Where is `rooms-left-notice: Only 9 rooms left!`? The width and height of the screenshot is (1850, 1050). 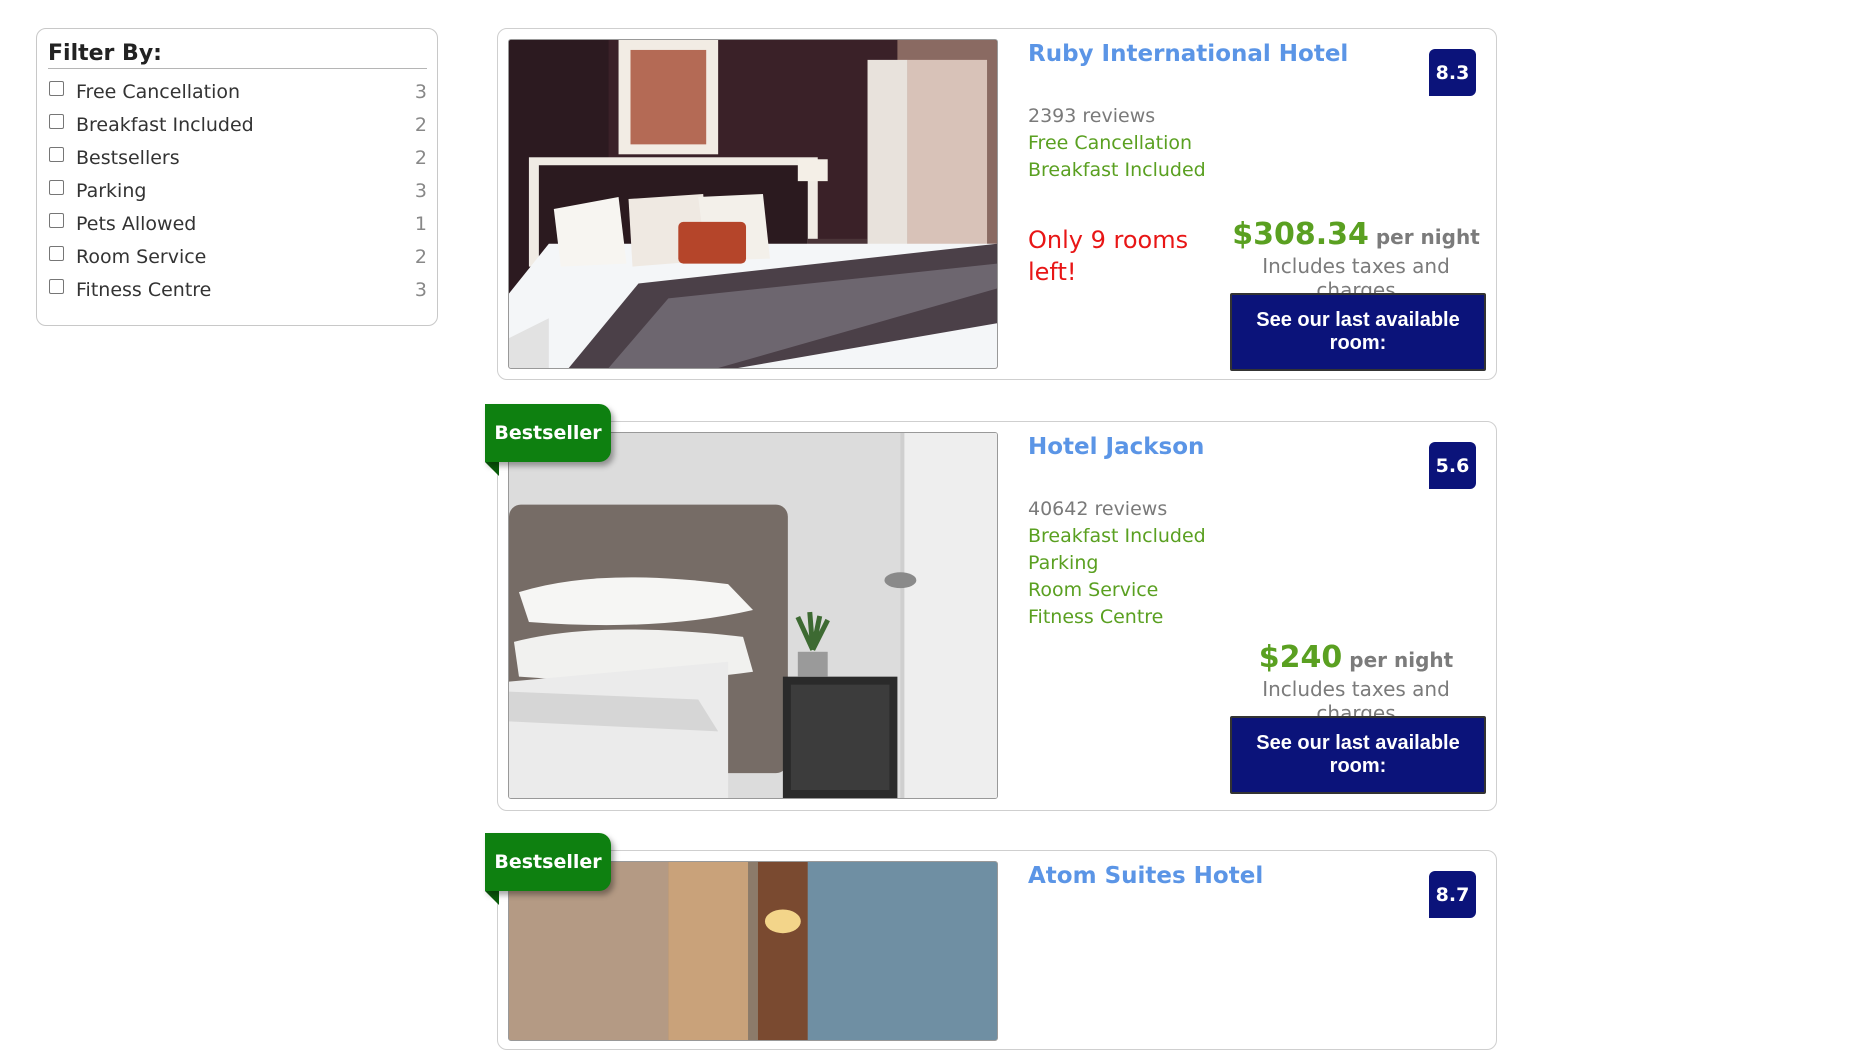
rooms-left-notice: Only 9 rooms left! is located at coordinates (1108, 256).